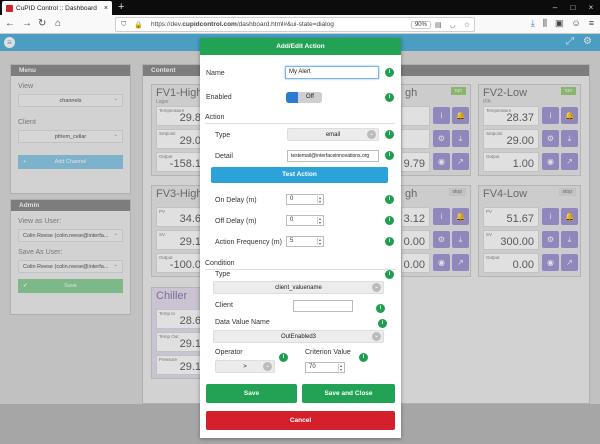 The width and height of the screenshot is (600, 444). I want to click on test-action-button: Test Action, so click(299, 175).